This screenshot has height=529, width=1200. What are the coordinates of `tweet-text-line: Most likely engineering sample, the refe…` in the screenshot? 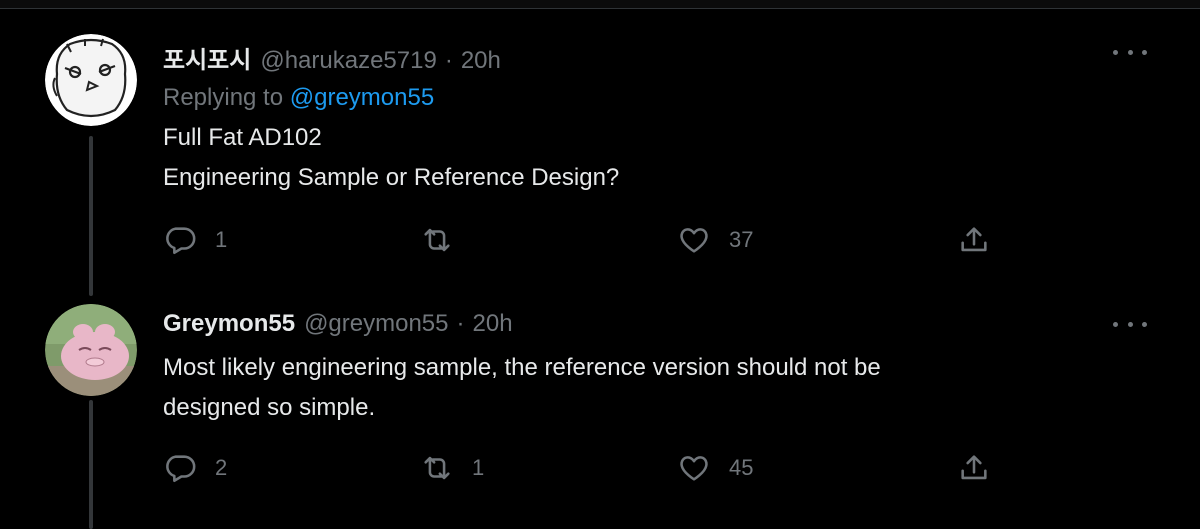 It's located at (522, 367).